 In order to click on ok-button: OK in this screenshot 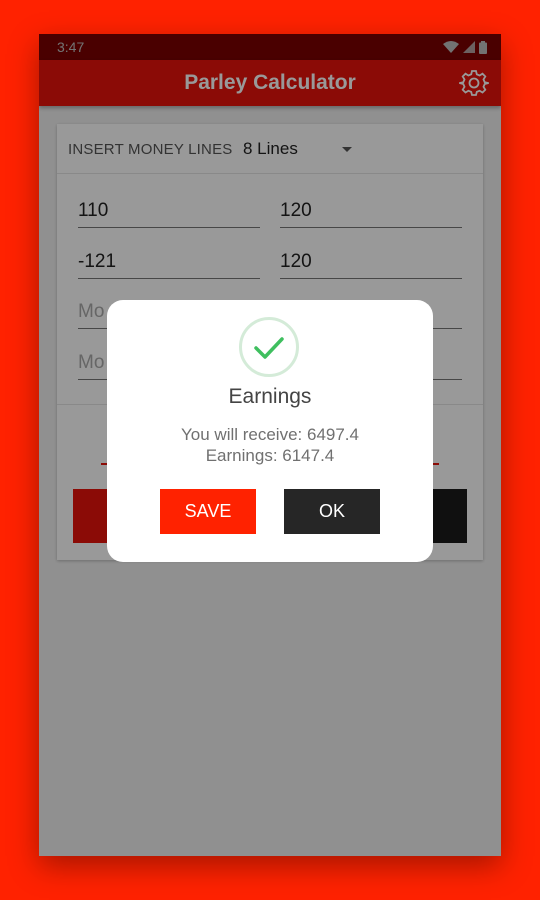, I will do `click(332, 511)`.